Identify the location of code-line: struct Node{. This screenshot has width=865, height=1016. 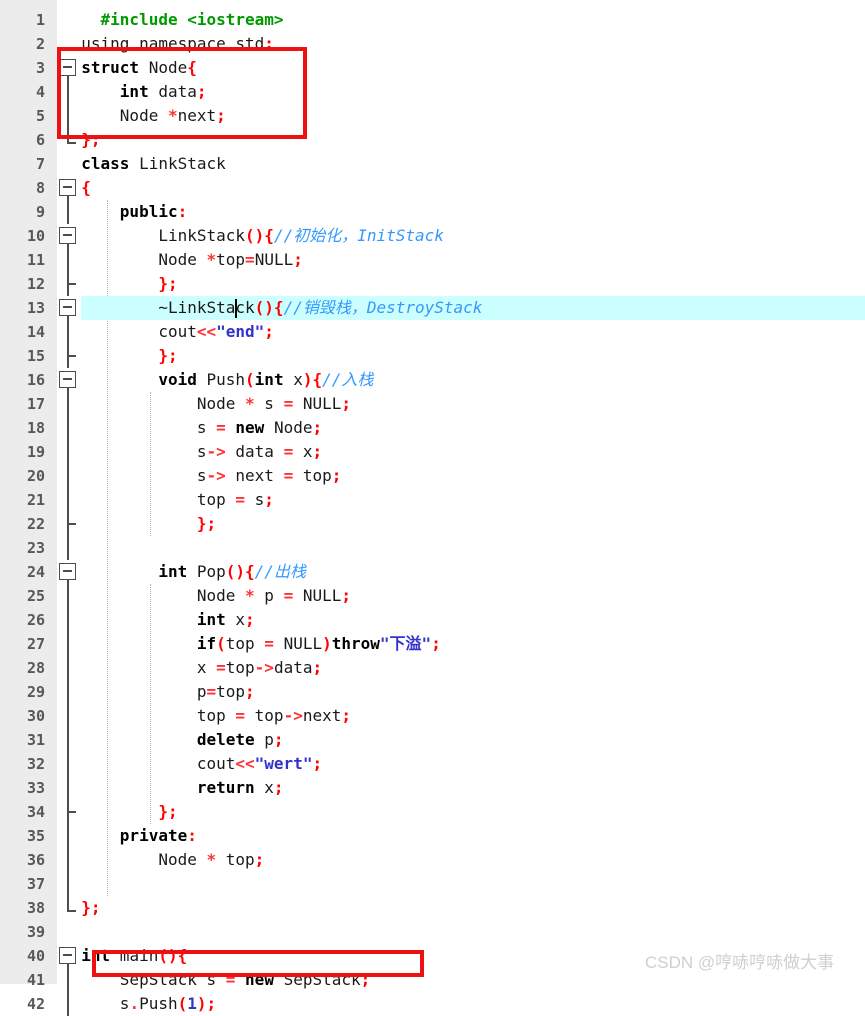
(463, 68).